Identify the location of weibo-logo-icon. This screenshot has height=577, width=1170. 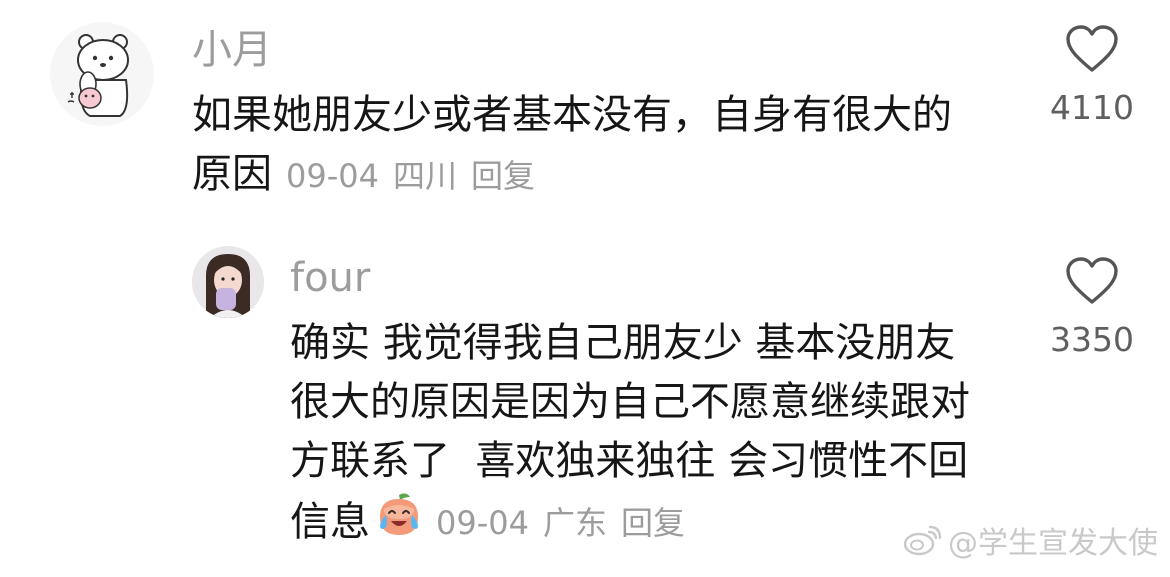
(922, 544).